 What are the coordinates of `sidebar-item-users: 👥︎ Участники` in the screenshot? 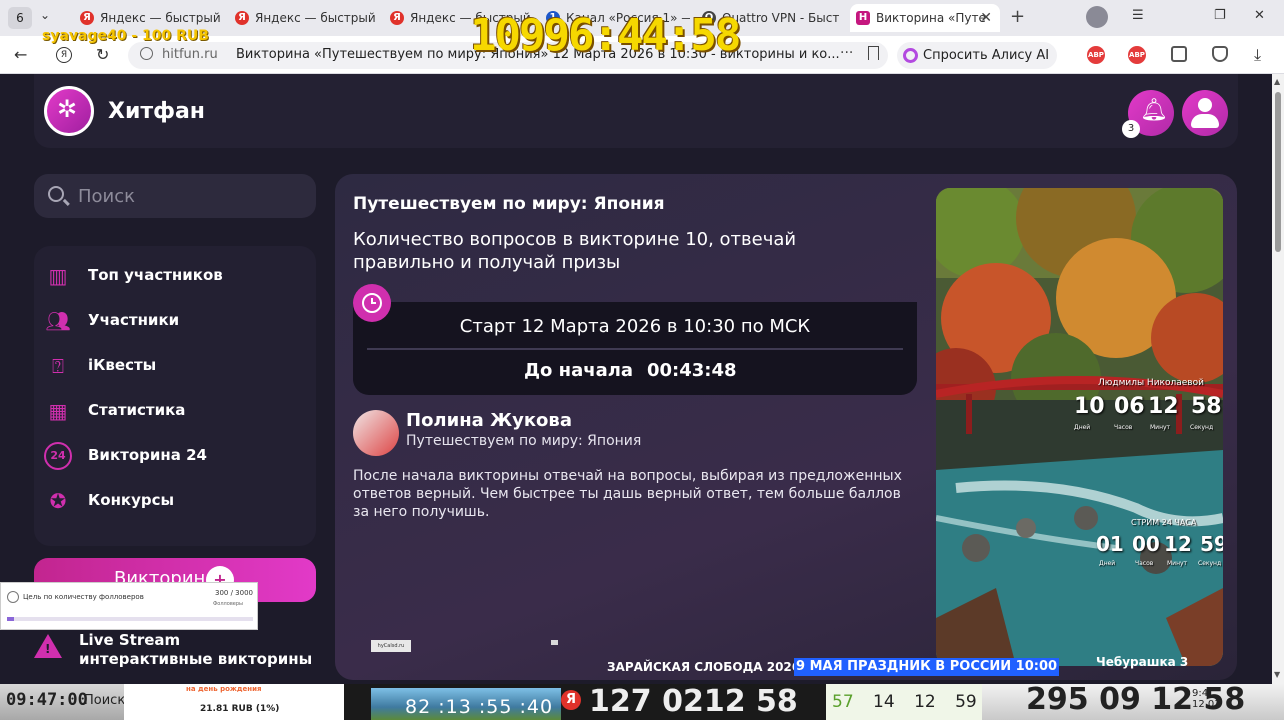 It's located at (175, 321).